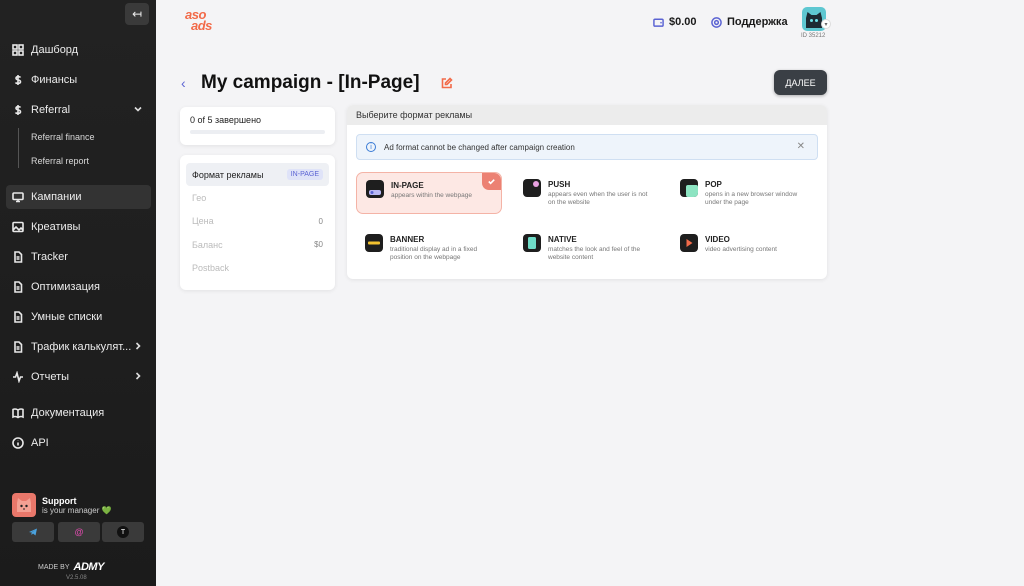  I want to click on aso-ads-logo: aso ads, so click(206, 20).